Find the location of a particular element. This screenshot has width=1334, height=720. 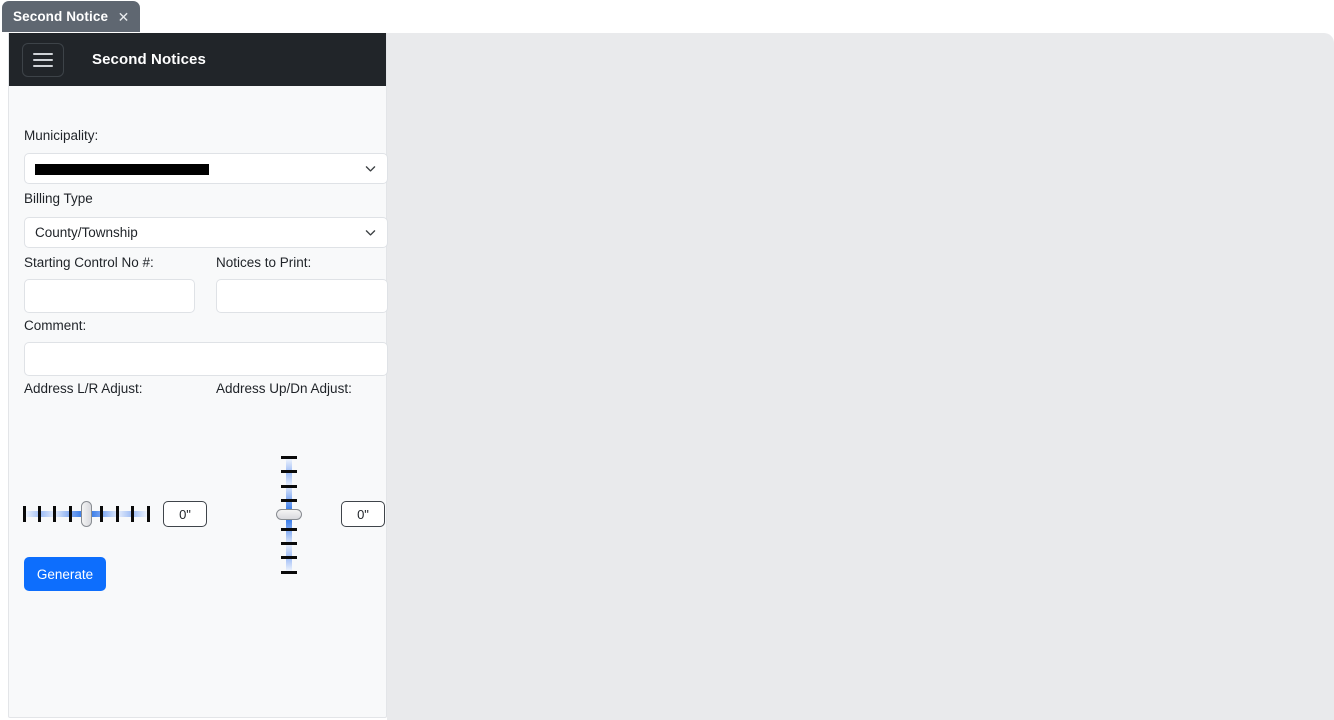

app-header: Second Notices is located at coordinates (197, 59).